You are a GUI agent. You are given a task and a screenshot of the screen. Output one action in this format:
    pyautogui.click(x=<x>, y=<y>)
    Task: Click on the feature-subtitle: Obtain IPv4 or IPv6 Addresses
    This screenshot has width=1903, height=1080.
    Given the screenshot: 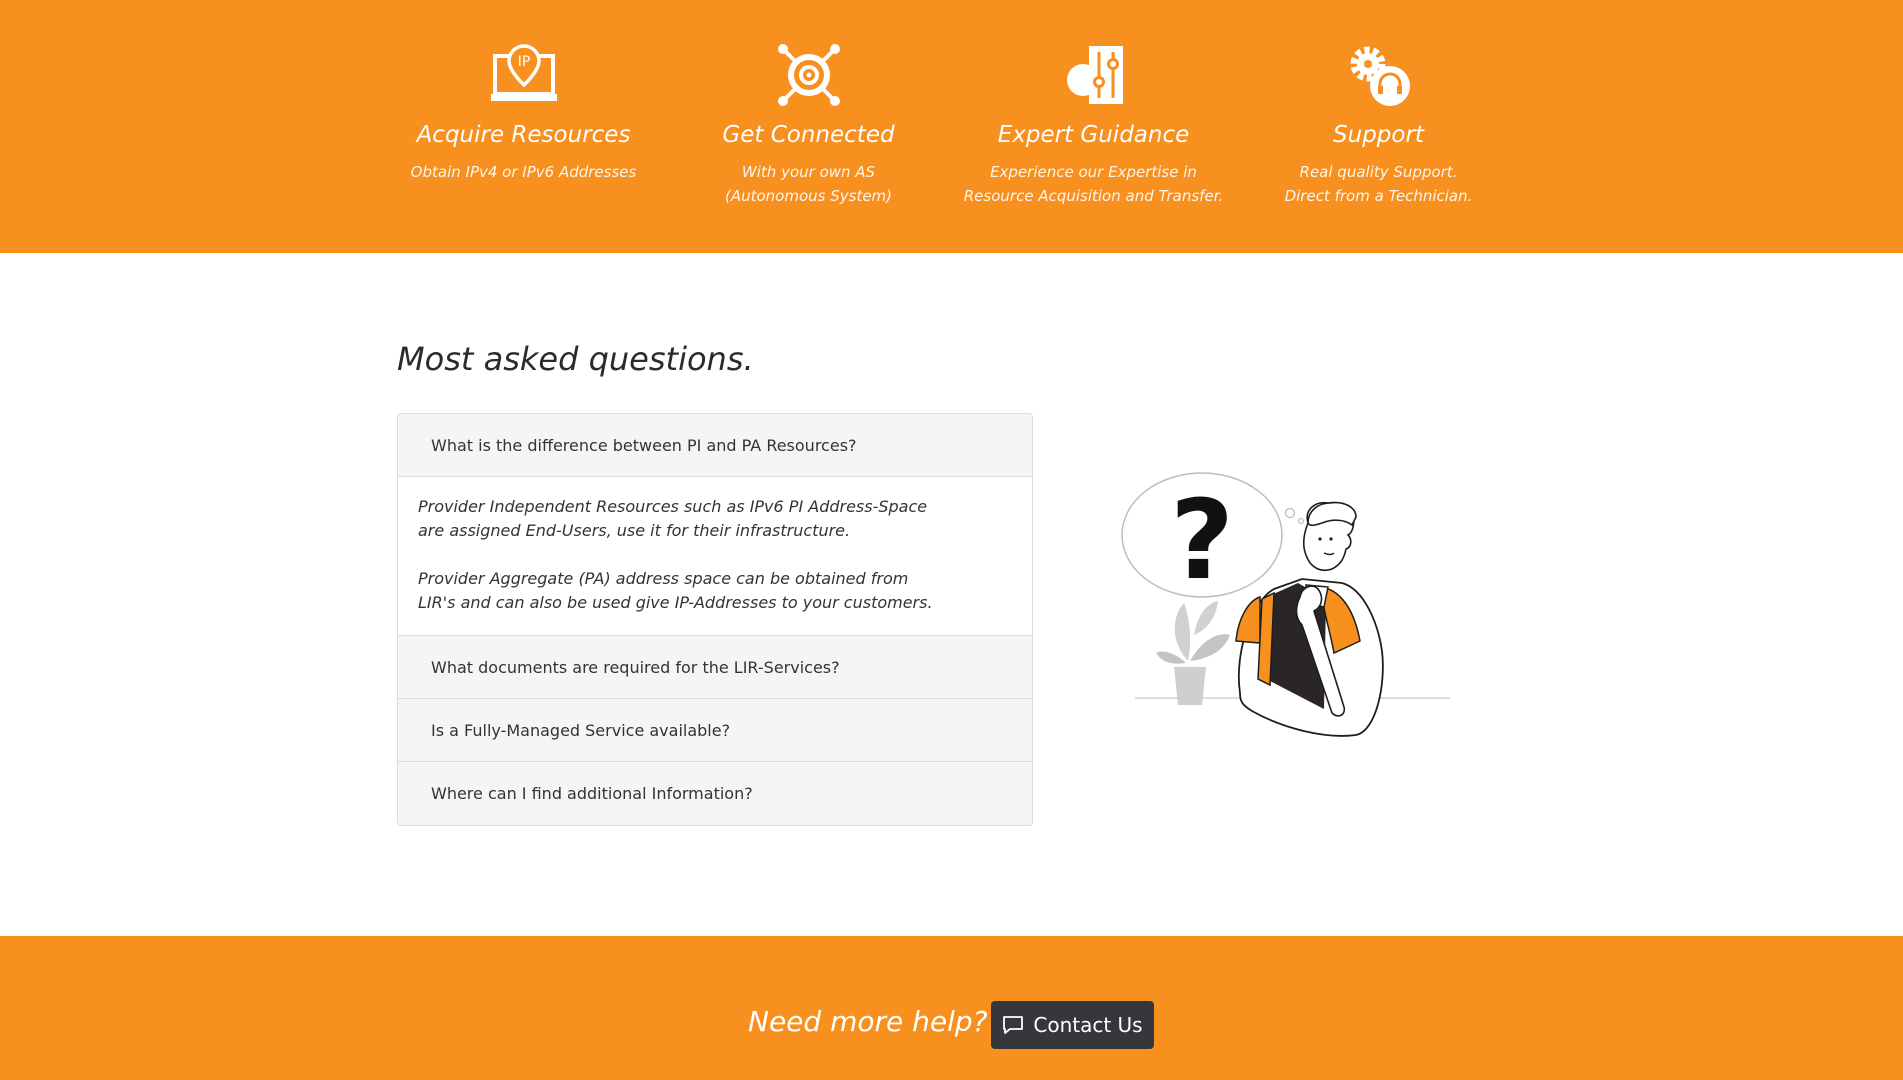 What is the action you would take?
    pyautogui.click(x=523, y=172)
    